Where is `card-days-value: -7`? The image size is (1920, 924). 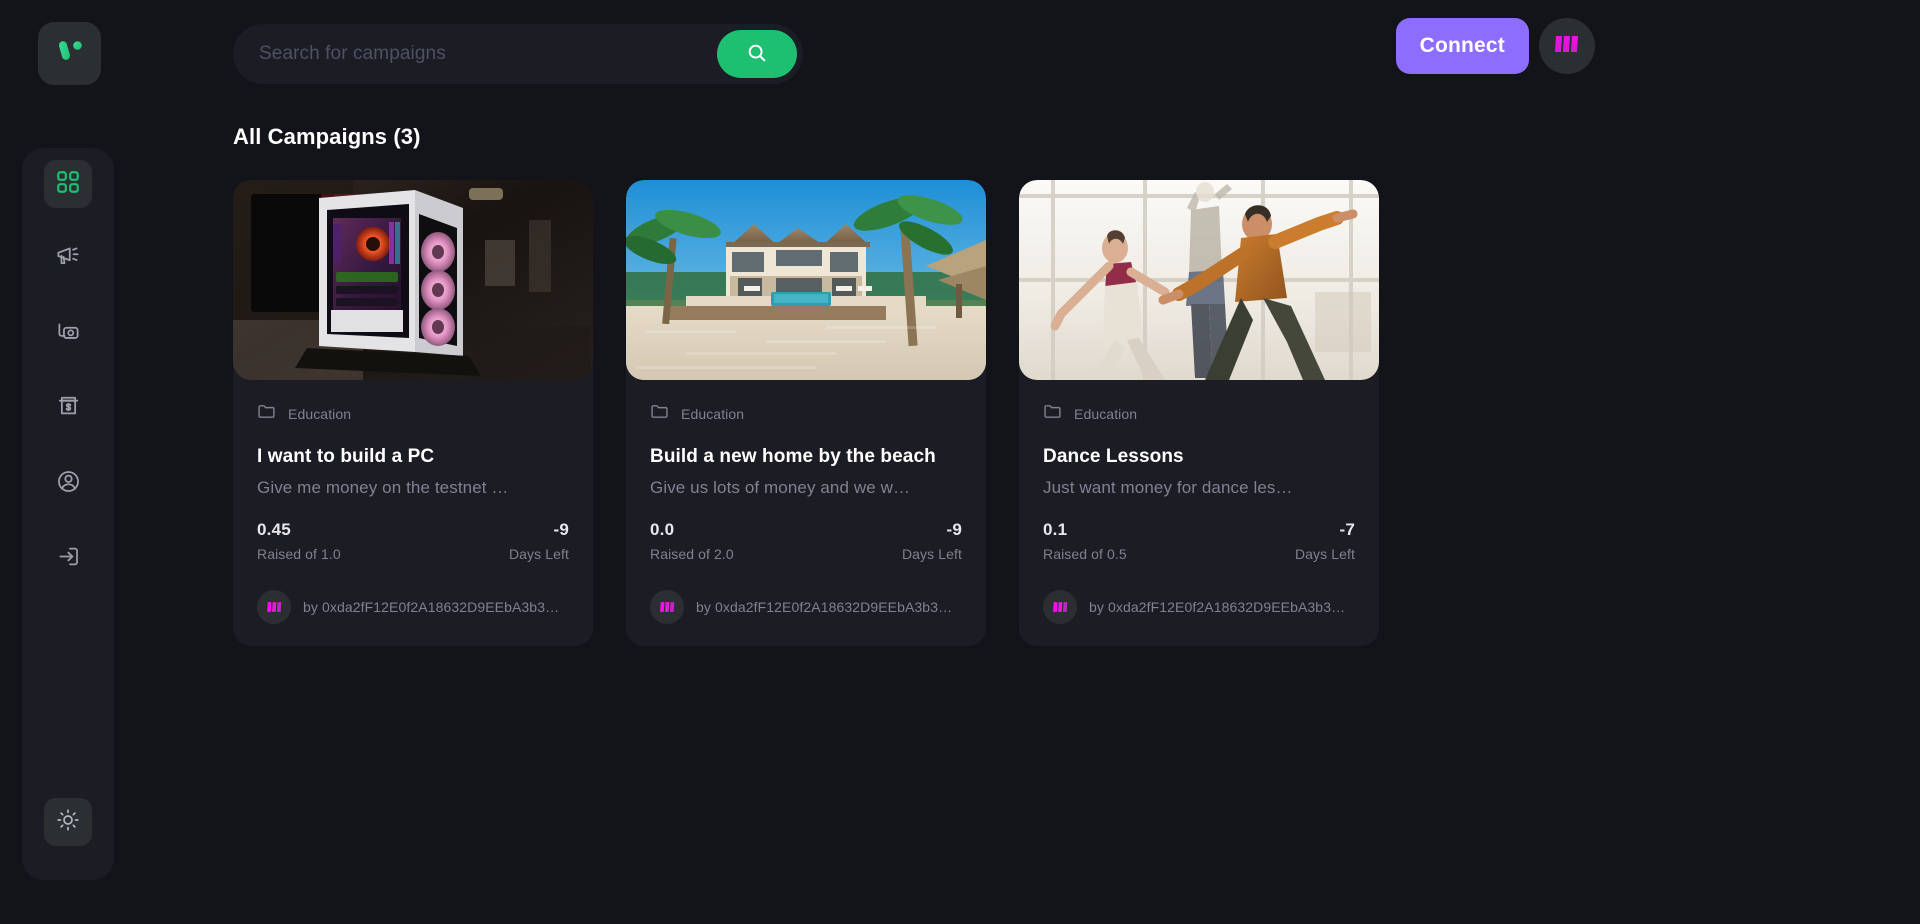 card-days-value: -7 is located at coordinates (1347, 529).